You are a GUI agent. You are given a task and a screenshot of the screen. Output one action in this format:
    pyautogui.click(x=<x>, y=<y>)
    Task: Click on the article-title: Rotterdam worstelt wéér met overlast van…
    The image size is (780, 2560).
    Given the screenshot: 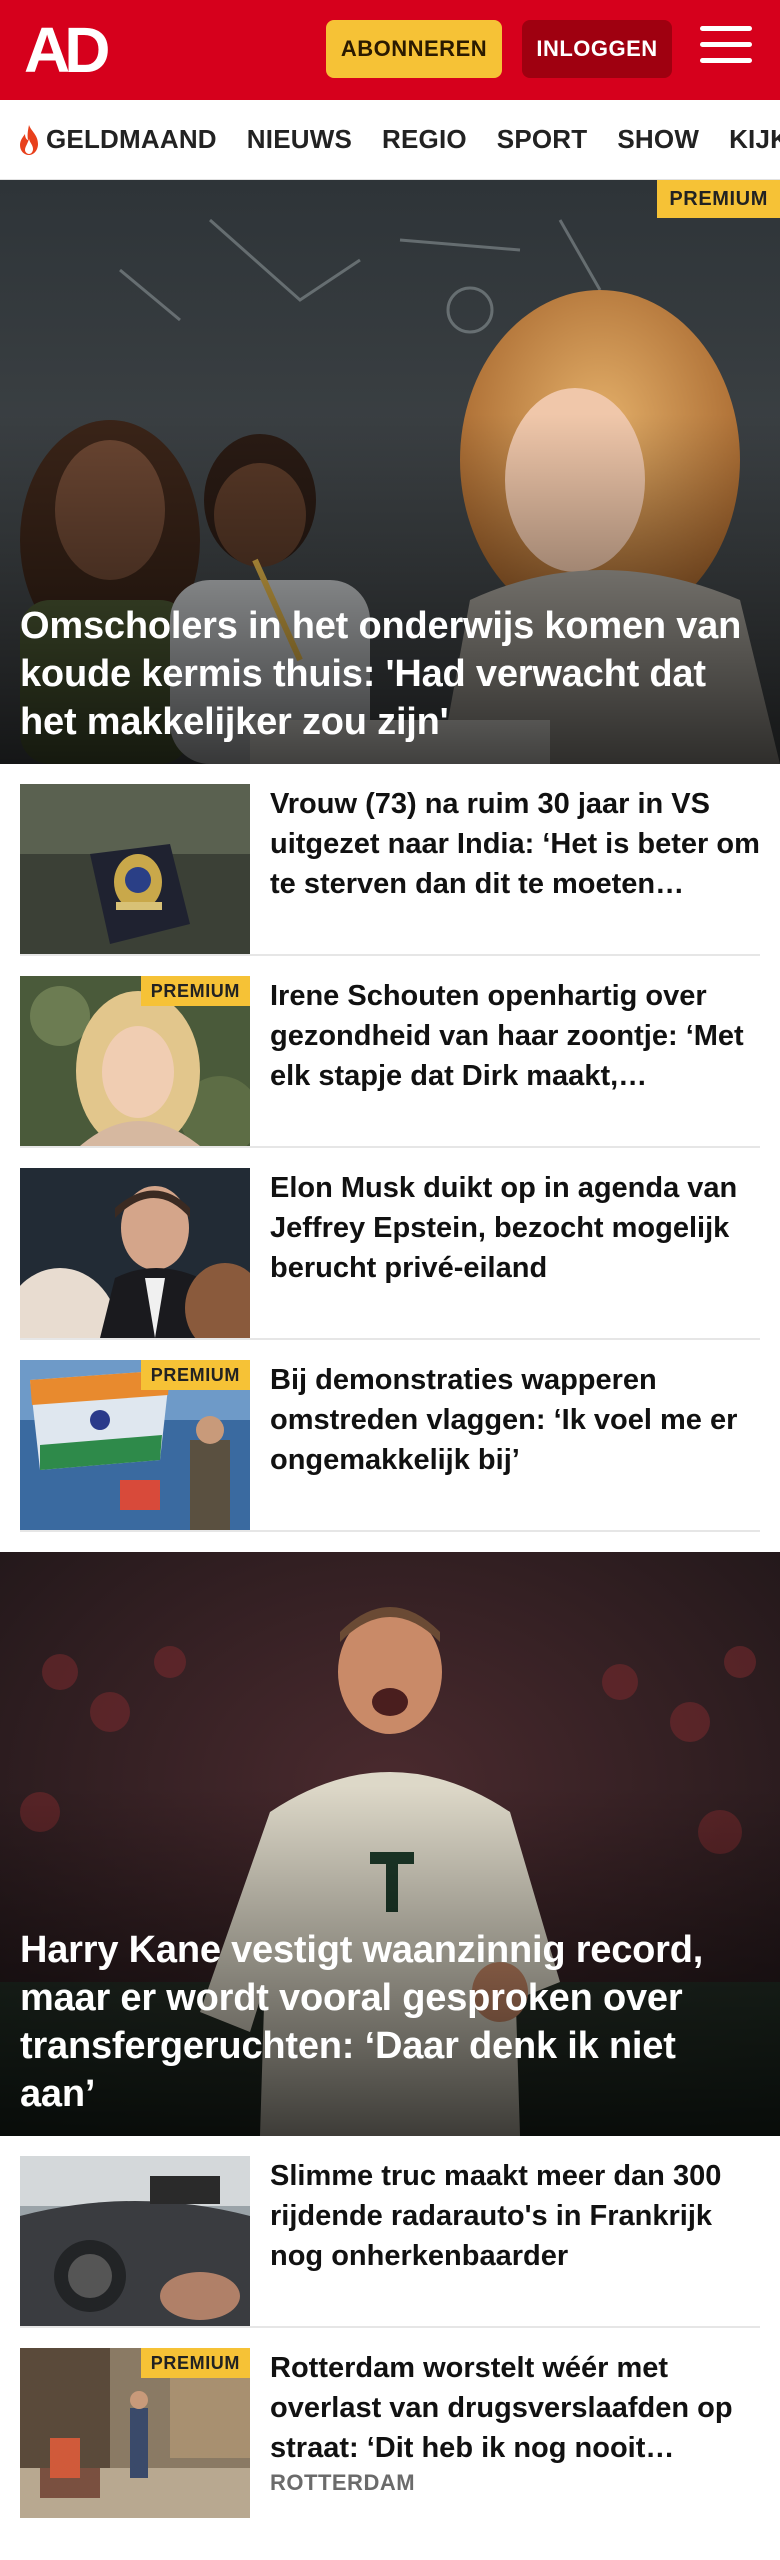 What is the action you would take?
    pyautogui.click(x=515, y=2408)
    